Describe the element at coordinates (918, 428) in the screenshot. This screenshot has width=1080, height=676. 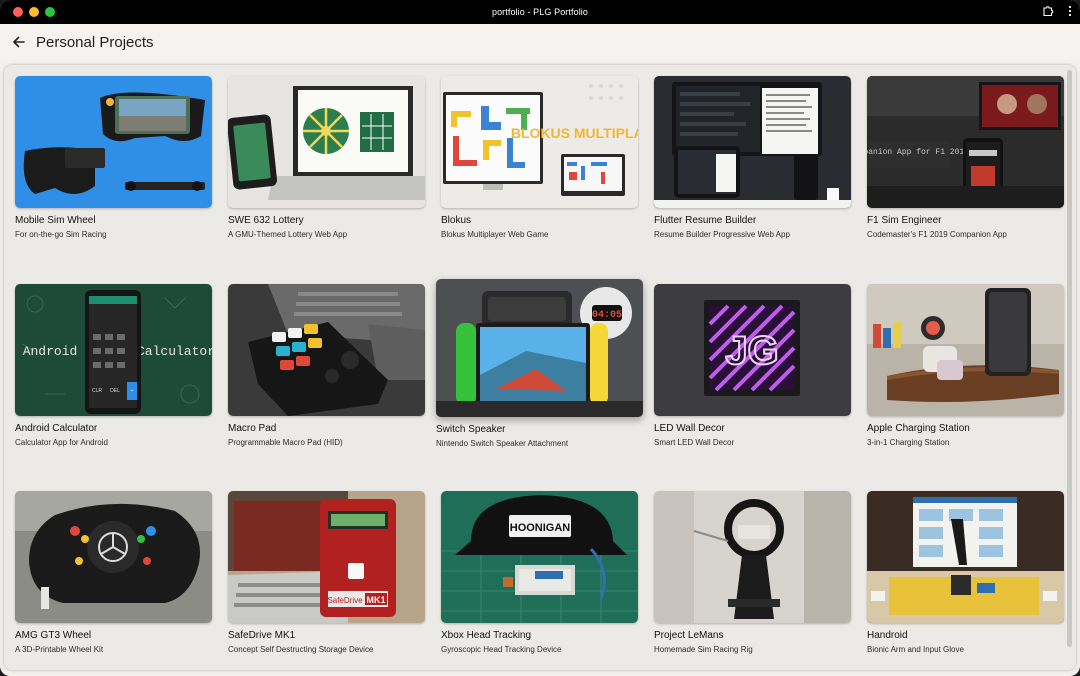
I see `project-title: Apple Charging Station` at that location.